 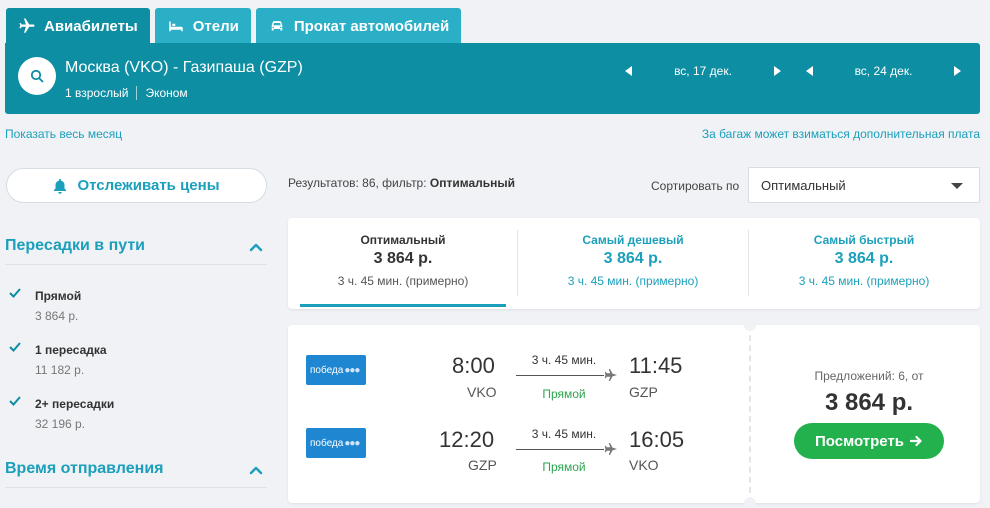 What do you see at coordinates (359, 183) in the screenshot?
I see `results-count: Результатов: 86, фильтр:` at bounding box center [359, 183].